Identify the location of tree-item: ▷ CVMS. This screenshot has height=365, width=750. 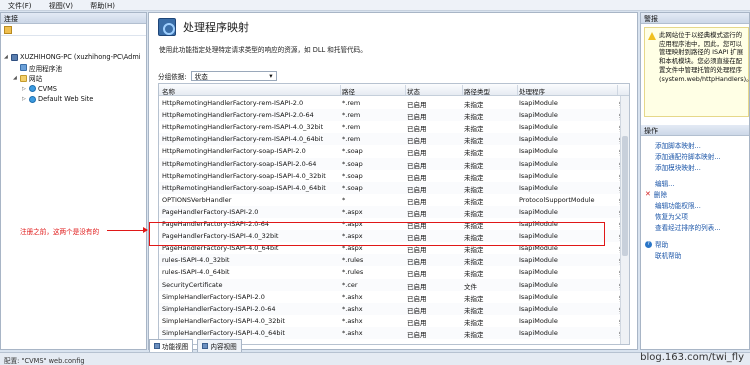
(39, 89).